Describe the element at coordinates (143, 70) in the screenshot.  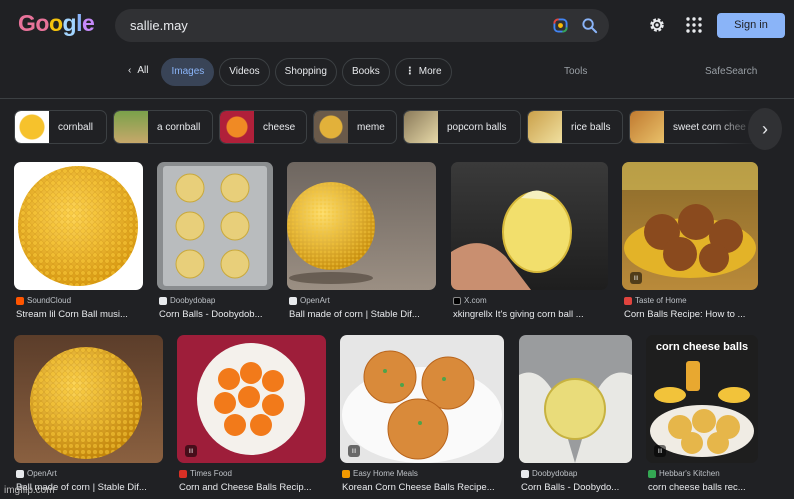
I see `tab-label: All` at that location.